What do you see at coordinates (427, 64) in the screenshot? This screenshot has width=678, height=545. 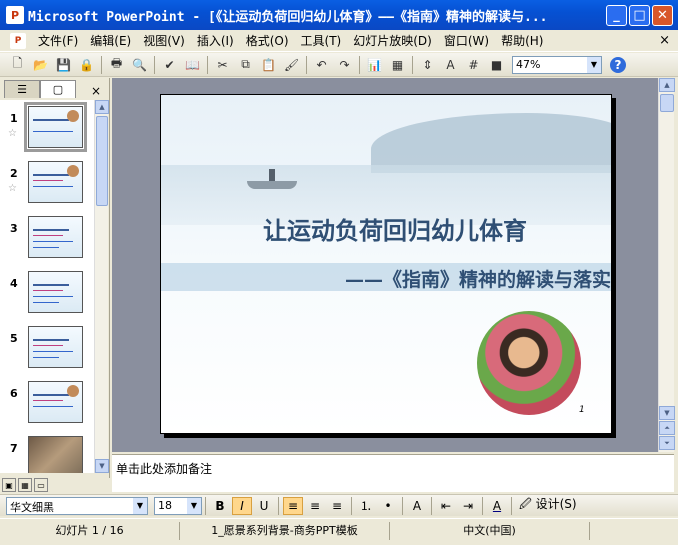 I see `expand-all-icon: ⇕` at bounding box center [427, 64].